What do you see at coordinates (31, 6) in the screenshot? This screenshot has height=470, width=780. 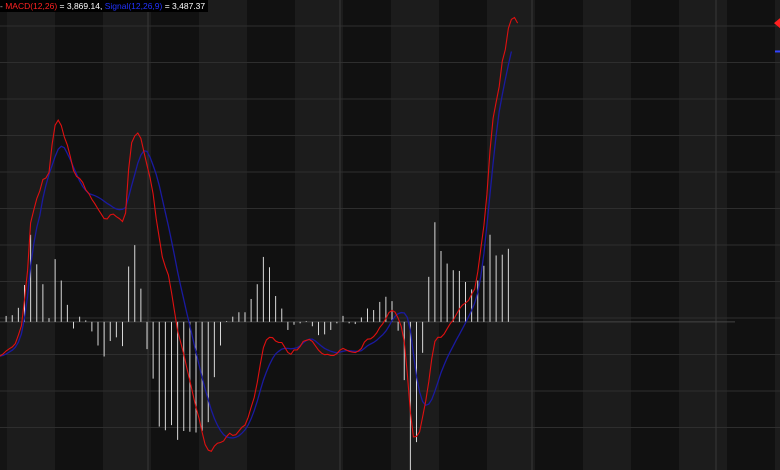 I see `legend-macd-label: MACD(12,26)` at bounding box center [31, 6].